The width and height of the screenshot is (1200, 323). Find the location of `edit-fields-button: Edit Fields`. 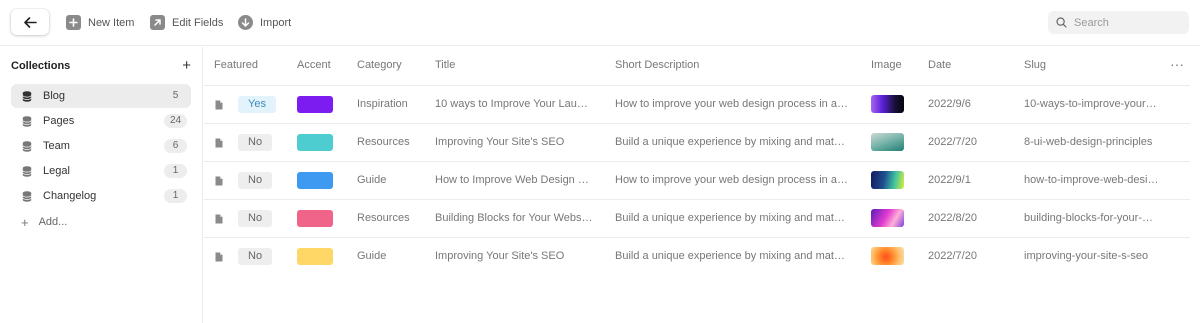

edit-fields-button: Edit Fields is located at coordinates (186, 22).